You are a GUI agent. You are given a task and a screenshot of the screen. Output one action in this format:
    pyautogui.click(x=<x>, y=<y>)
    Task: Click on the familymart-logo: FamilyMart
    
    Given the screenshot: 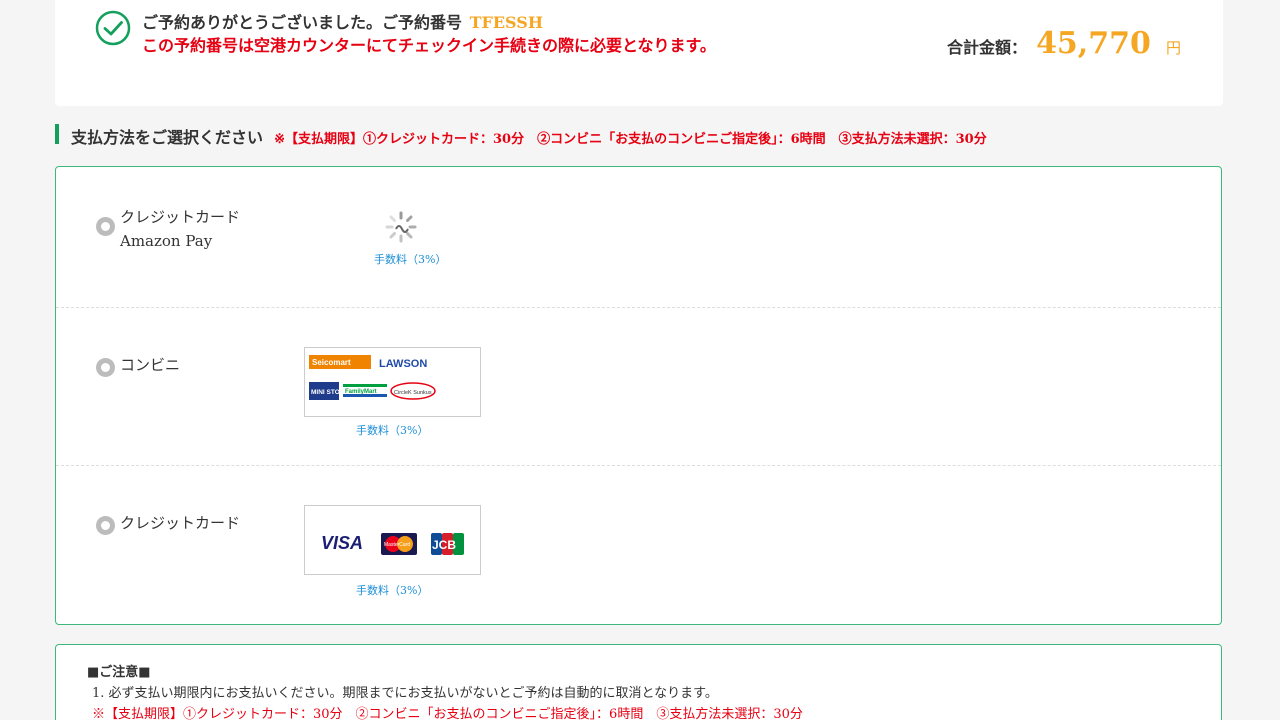 What is the action you would take?
    pyautogui.click(x=361, y=392)
    